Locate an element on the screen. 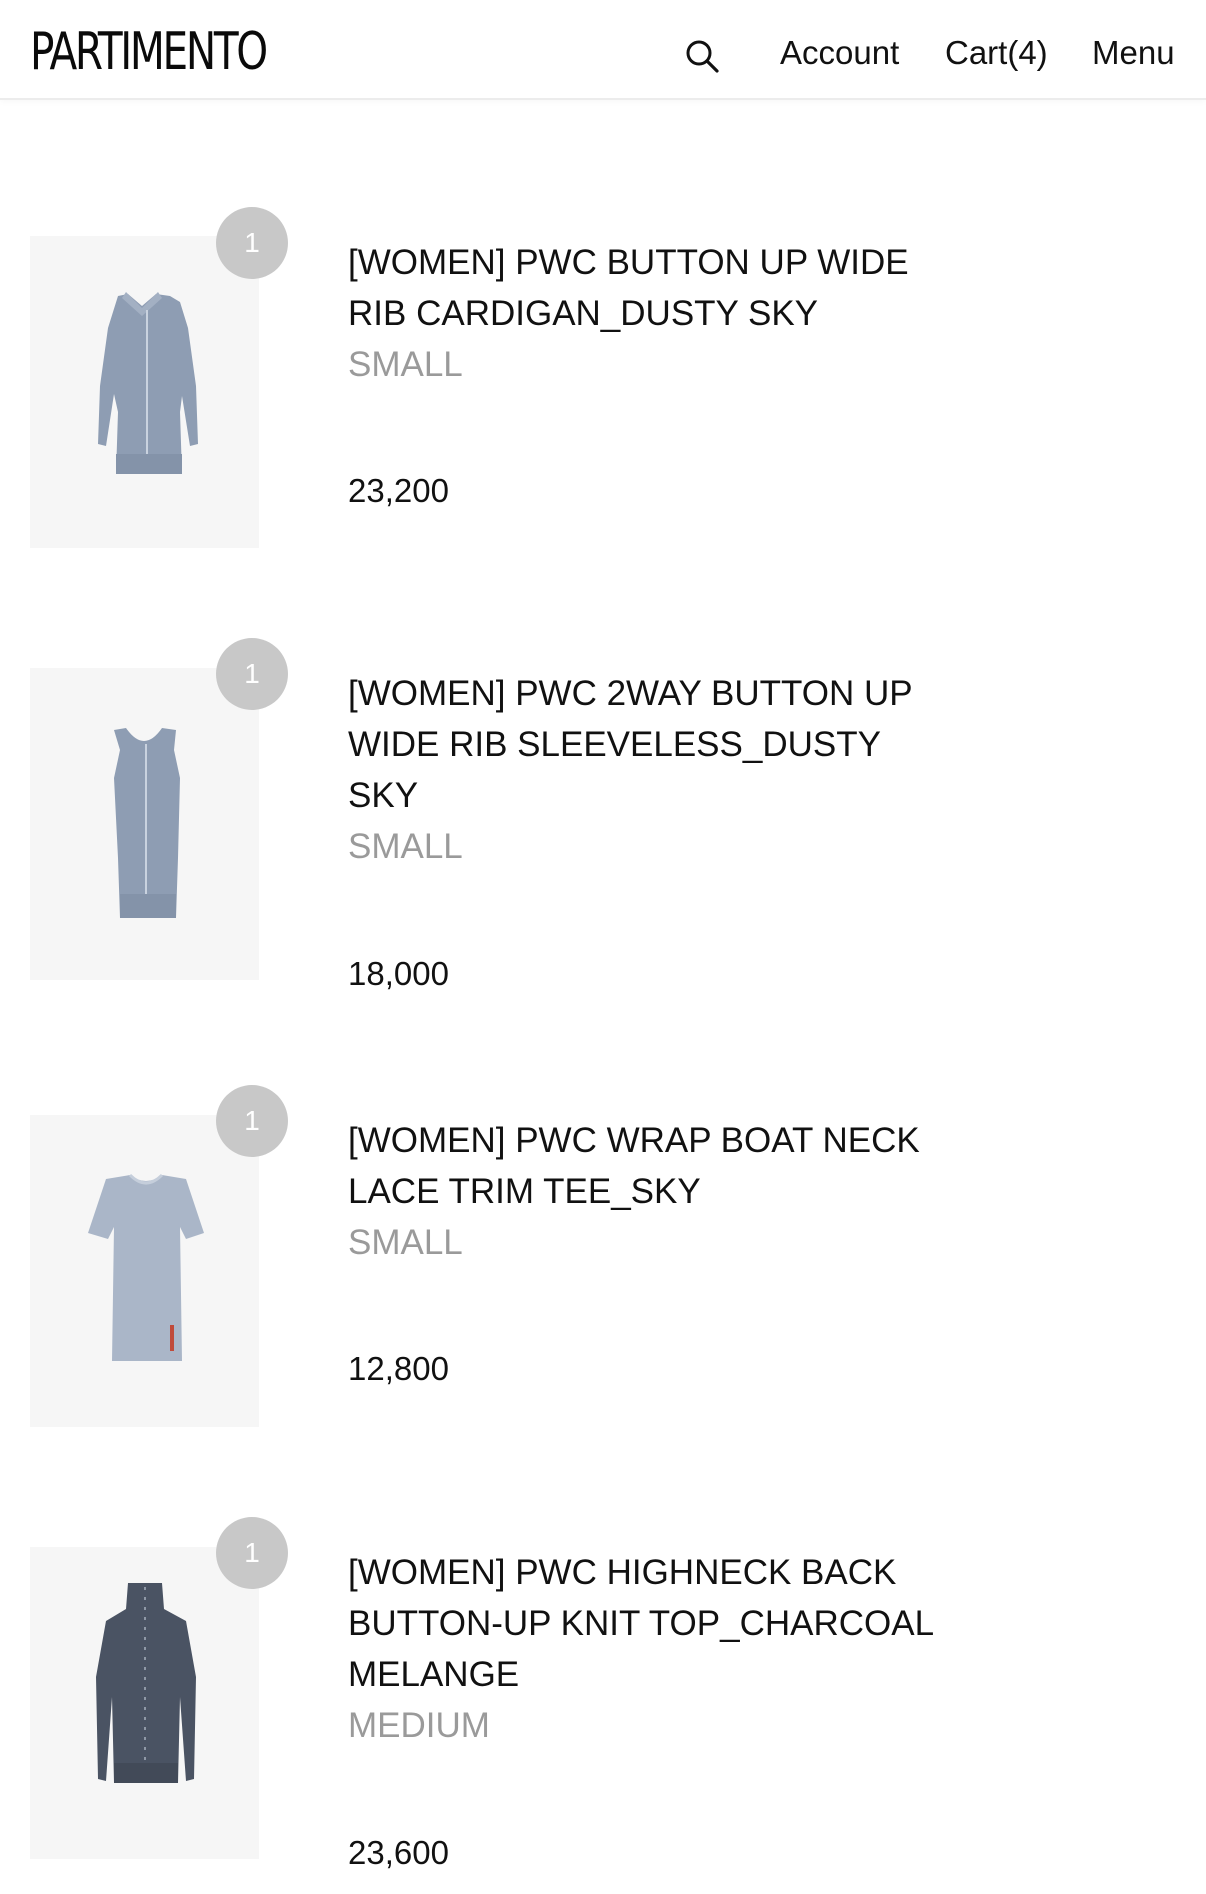 The image size is (1206, 1894). cart-link: Cart(4) is located at coordinates (996, 53).